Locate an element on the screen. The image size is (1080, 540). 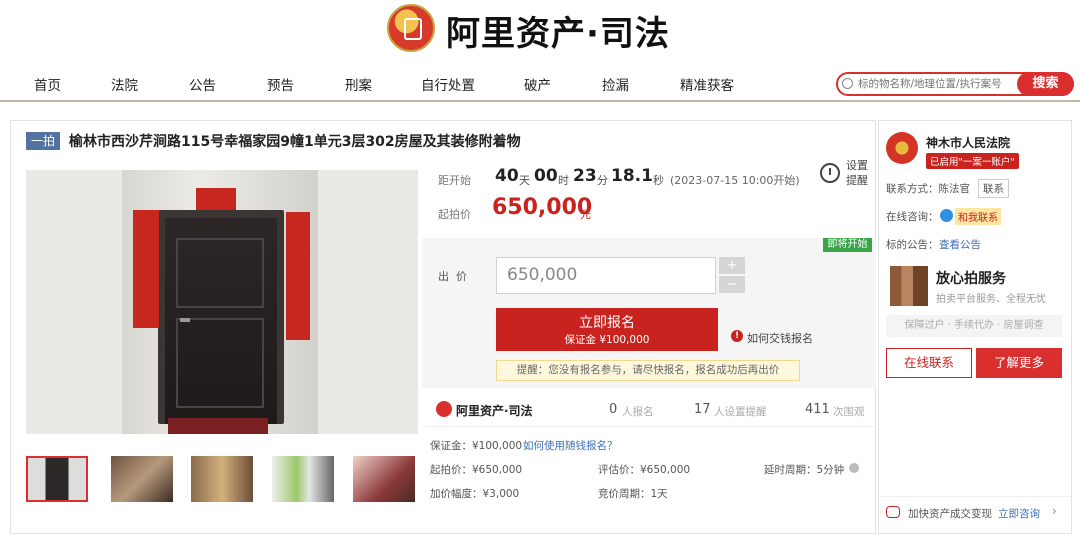
service-features: 保障过户 · 手续代办 · 房屋调查 is located at coordinates (974, 326).